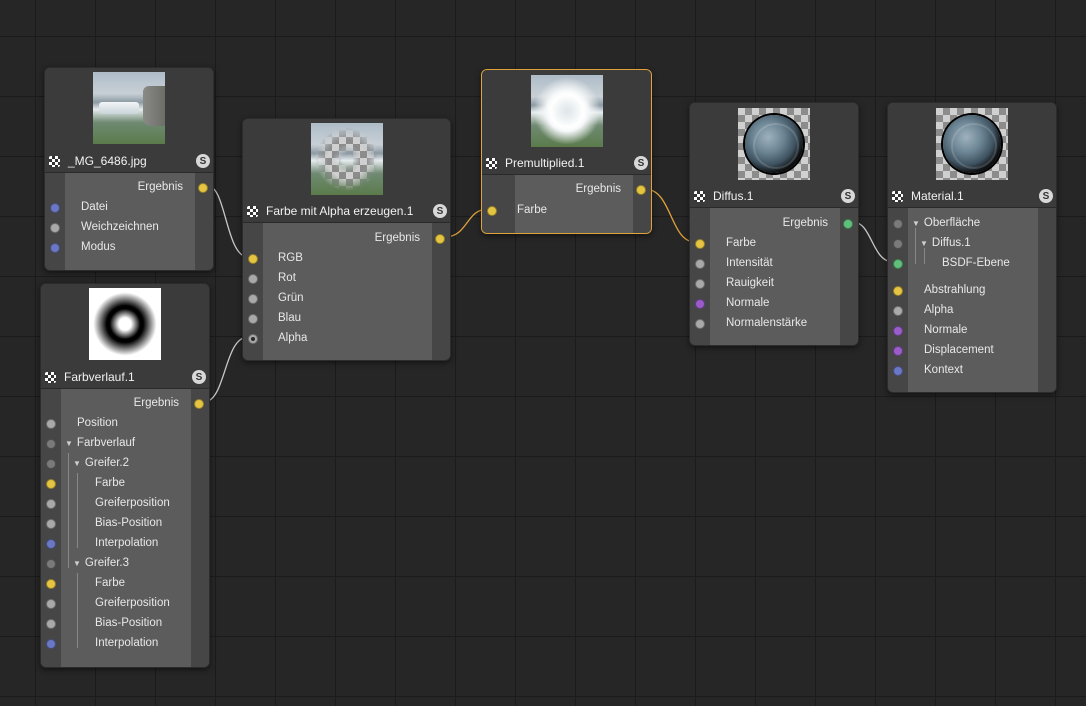 This screenshot has width=1086, height=706. What do you see at coordinates (972, 290) in the screenshot?
I see `input-row-abstrahlung: Abstrahlung` at bounding box center [972, 290].